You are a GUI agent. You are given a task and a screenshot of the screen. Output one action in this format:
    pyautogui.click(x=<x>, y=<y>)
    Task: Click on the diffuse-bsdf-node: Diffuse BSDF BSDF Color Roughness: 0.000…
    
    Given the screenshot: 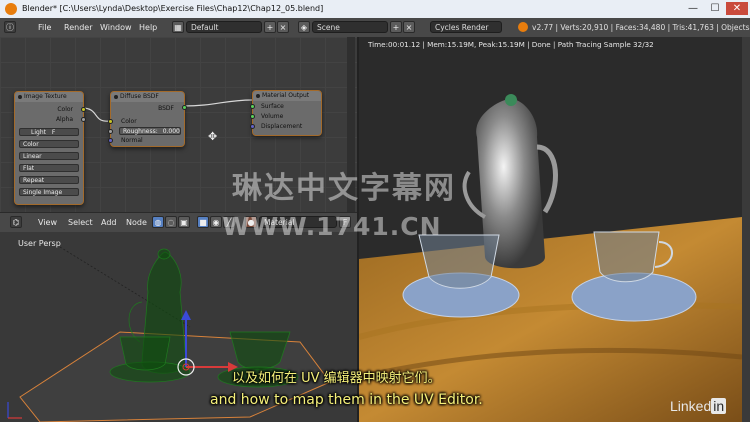 What is the action you would take?
    pyautogui.click(x=147, y=119)
    